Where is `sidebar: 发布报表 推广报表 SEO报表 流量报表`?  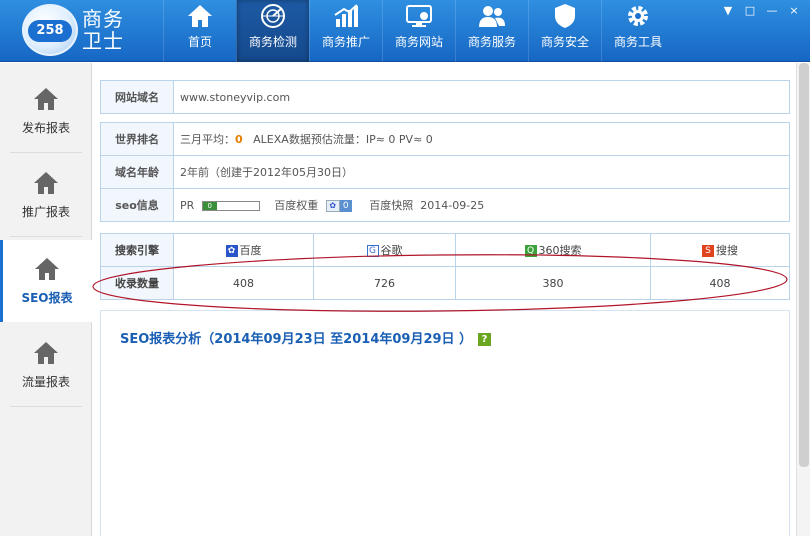 sidebar: 发布报表 推广报表 SEO报表 流量报表 is located at coordinates (46, 299).